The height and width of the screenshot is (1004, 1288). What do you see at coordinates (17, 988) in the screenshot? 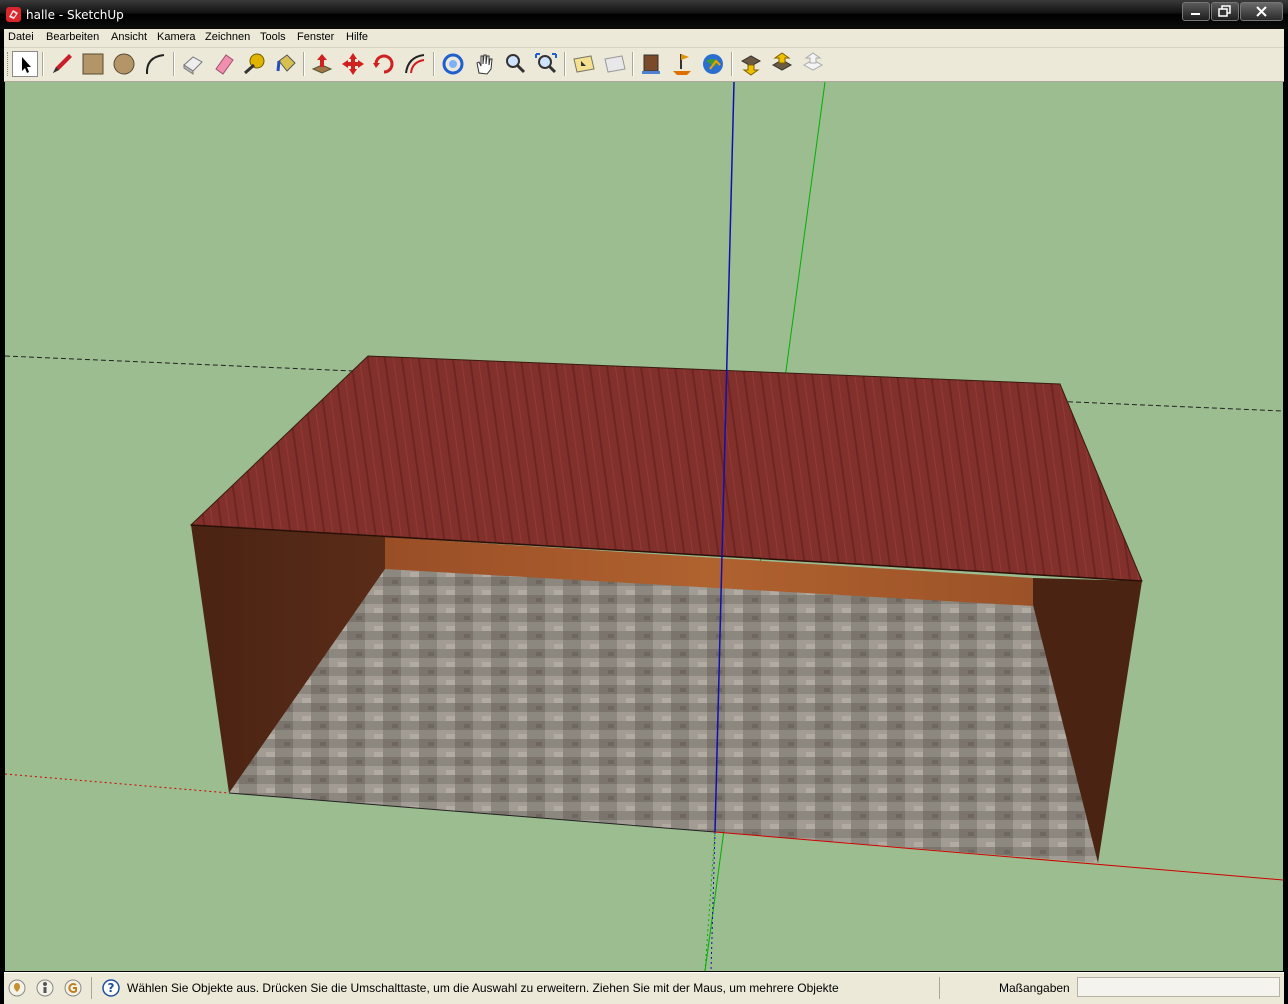
I see `geo-location-icon` at bounding box center [17, 988].